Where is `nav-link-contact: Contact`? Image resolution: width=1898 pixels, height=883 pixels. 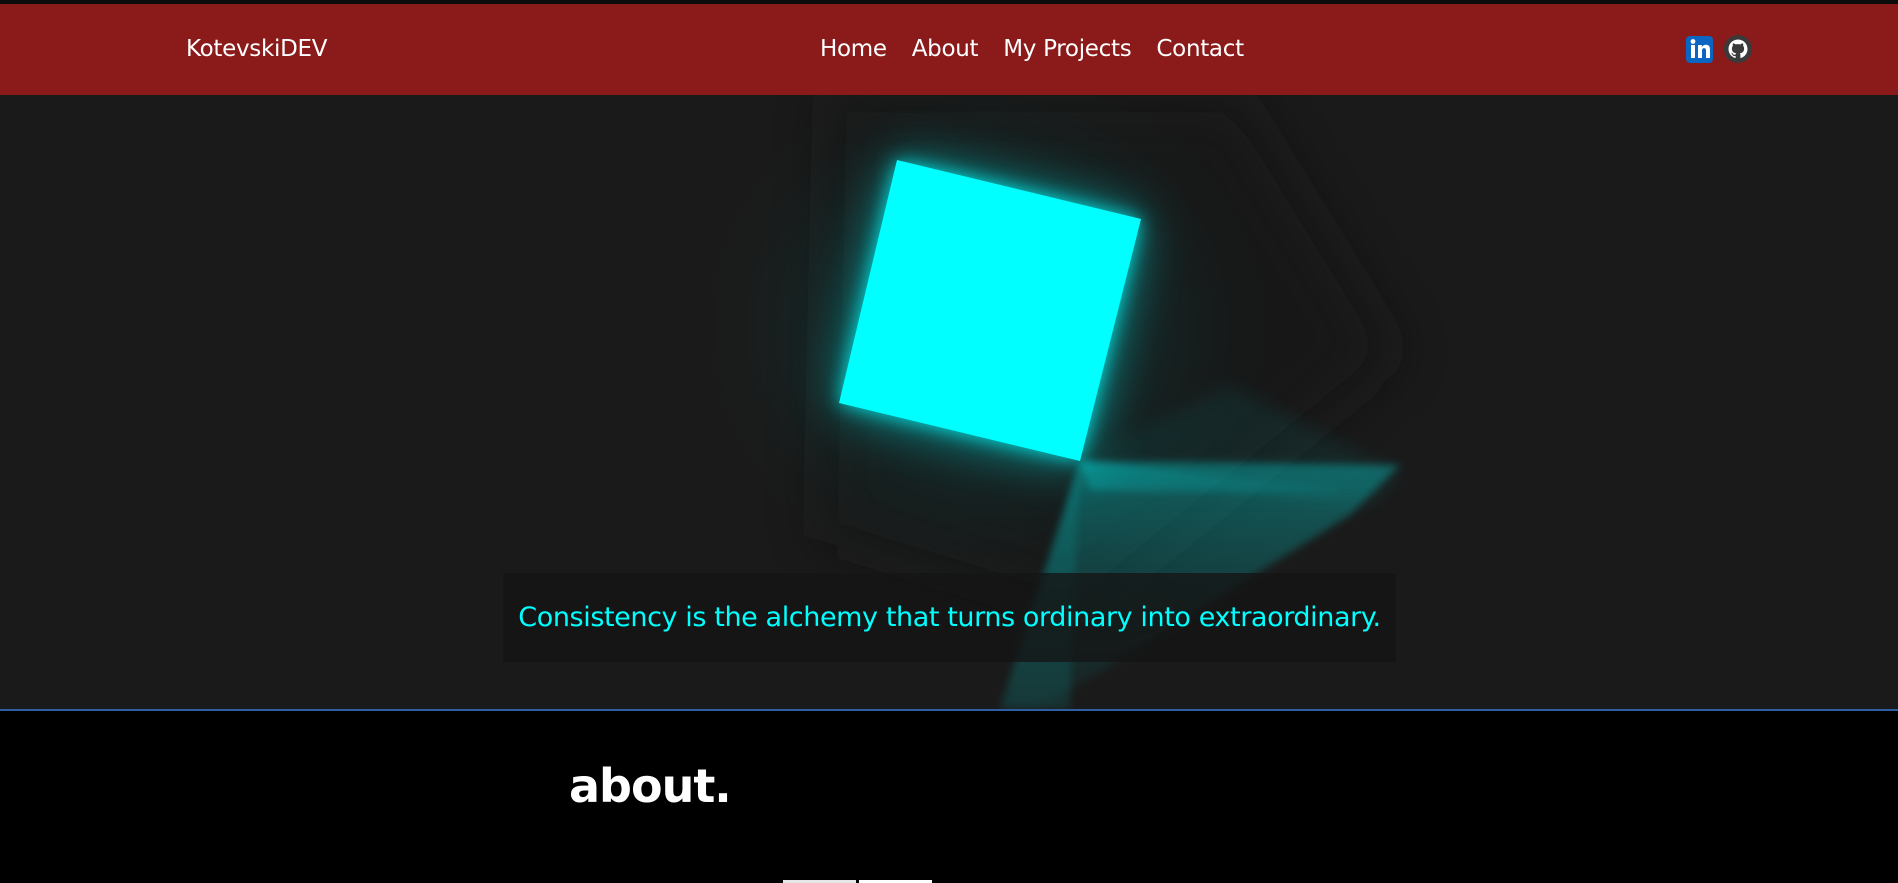 nav-link-contact: Contact is located at coordinates (1200, 49).